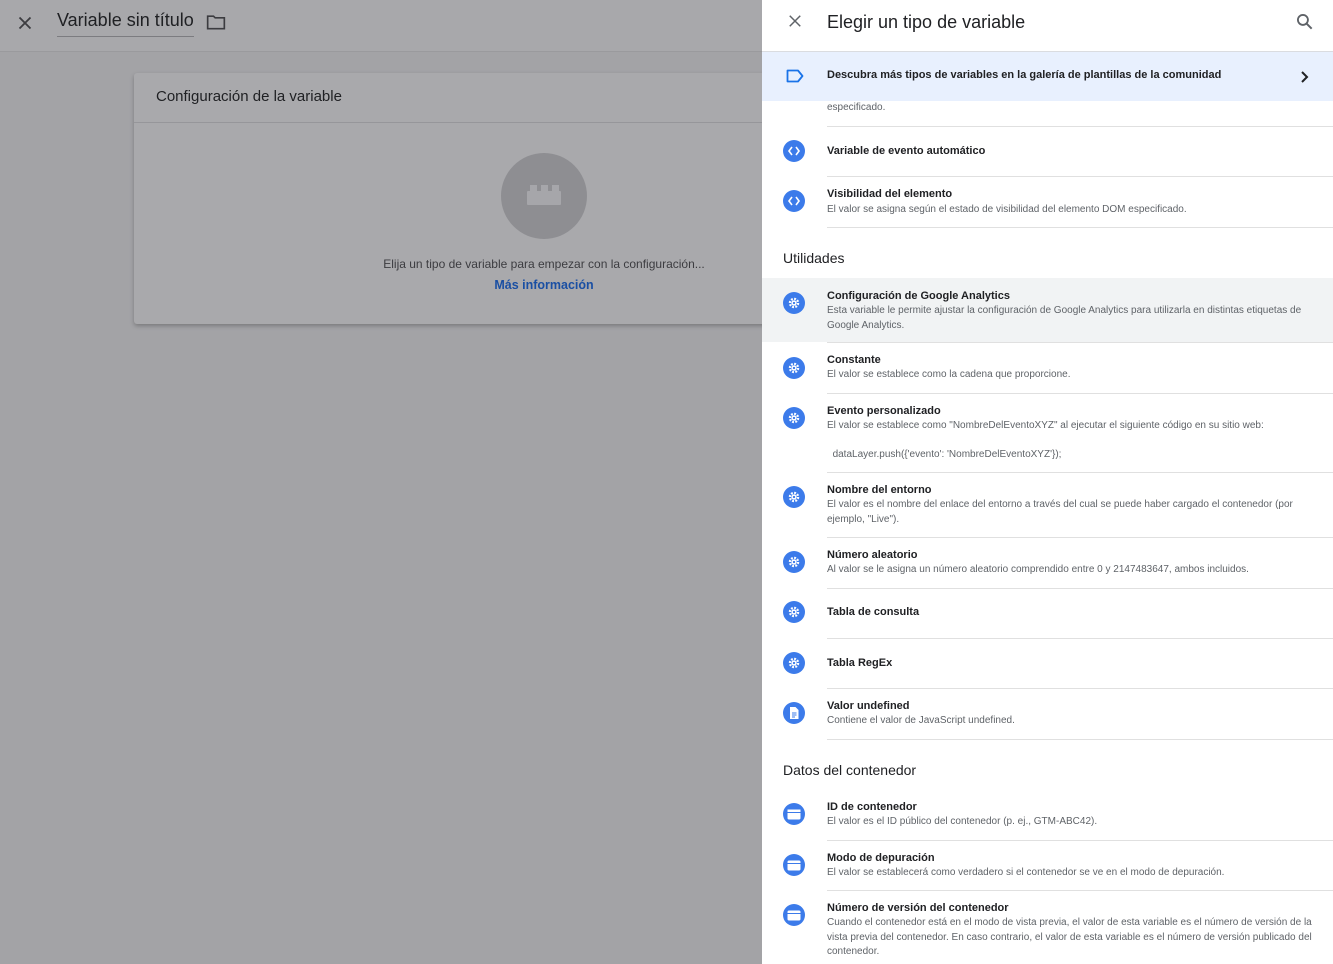 The image size is (1333, 964). What do you see at coordinates (795, 76) in the screenshot?
I see `tag-icon` at bounding box center [795, 76].